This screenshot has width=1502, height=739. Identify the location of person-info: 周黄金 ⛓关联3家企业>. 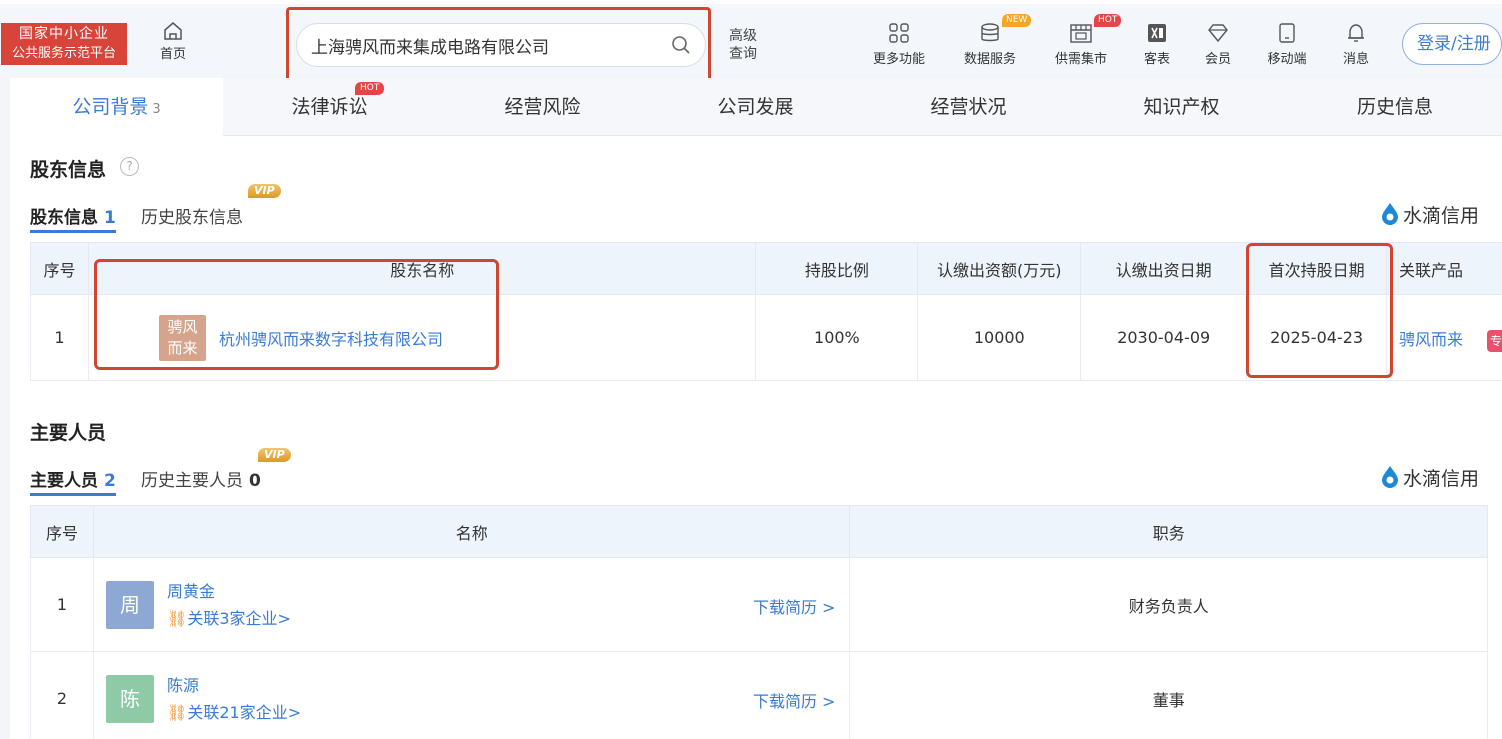
(229, 605).